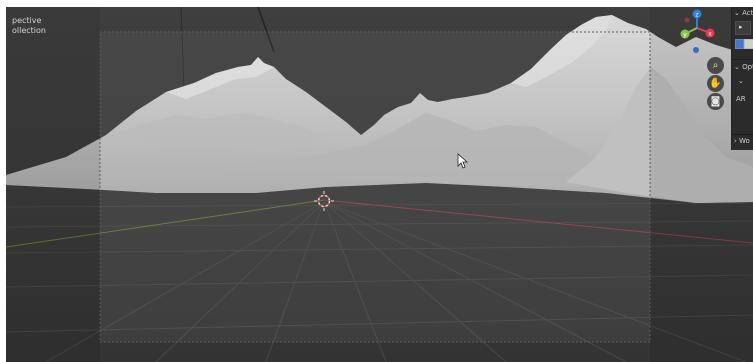 Image resolution: width=753 pixels, height=362 pixels. I want to click on zoom-button: ⌕, so click(715, 65).